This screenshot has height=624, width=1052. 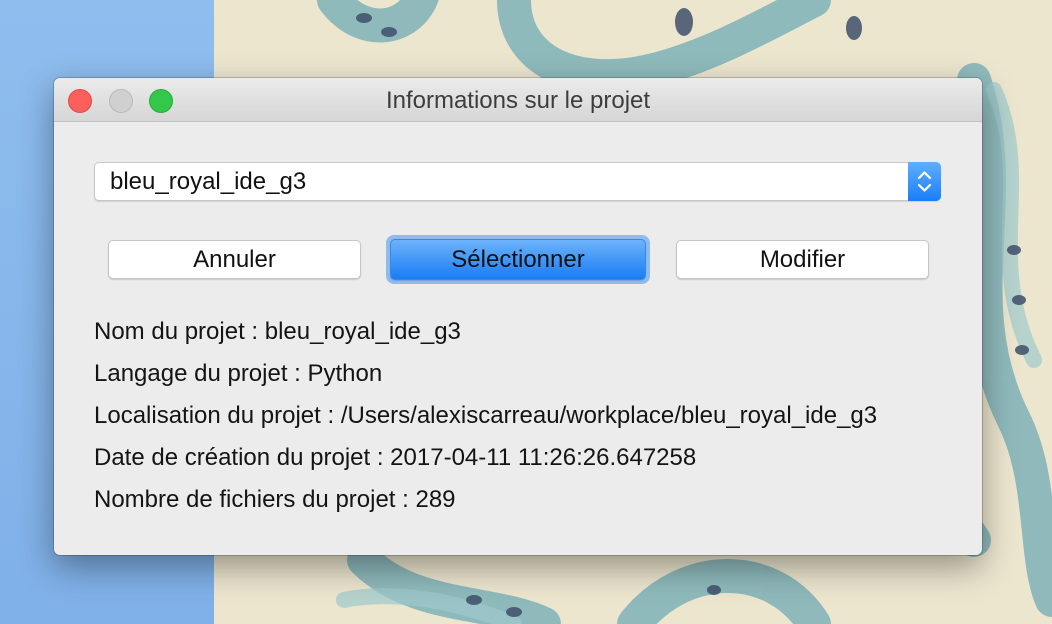 What do you see at coordinates (802, 259) in the screenshot?
I see `modify-button: Modifier` at bounding box center [802, 259].